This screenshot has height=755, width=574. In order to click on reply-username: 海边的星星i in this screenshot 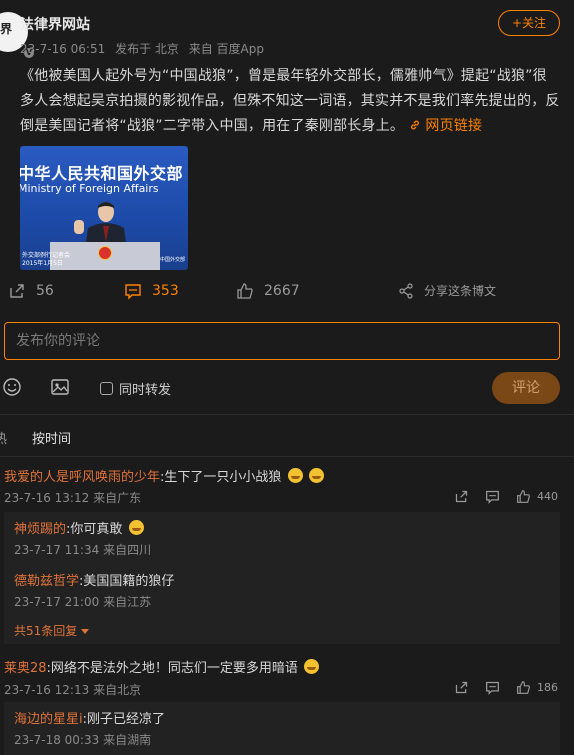, I will do `click(48, 719)`.